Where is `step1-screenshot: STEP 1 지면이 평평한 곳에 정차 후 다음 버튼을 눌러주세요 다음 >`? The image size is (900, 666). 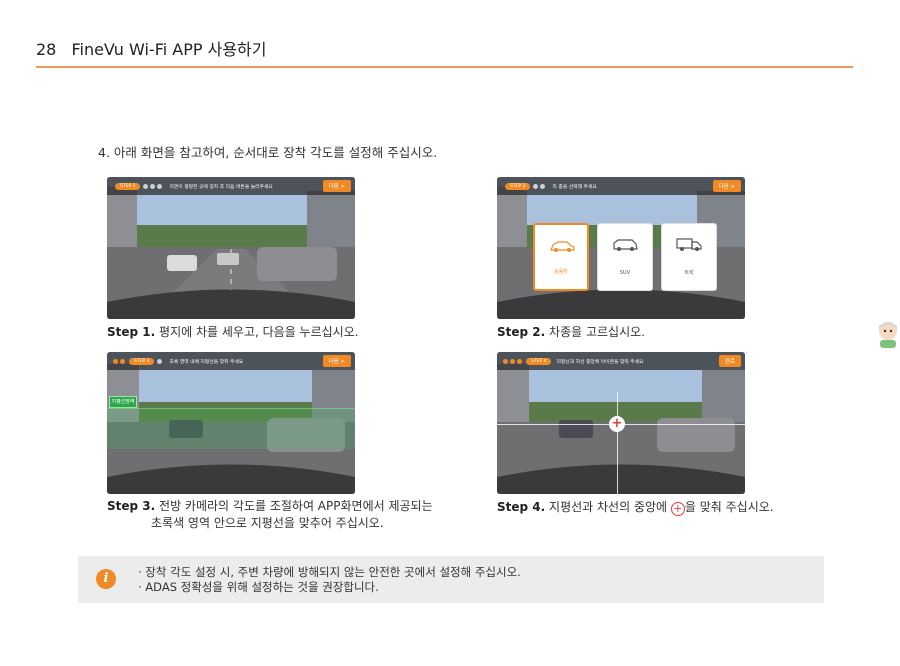 step1-screenshot: STEP 1 지면이 평평한 곳에 정차 후 다음 버튼을 눌러주세요 다음 > is located at coordinates (231, 248).